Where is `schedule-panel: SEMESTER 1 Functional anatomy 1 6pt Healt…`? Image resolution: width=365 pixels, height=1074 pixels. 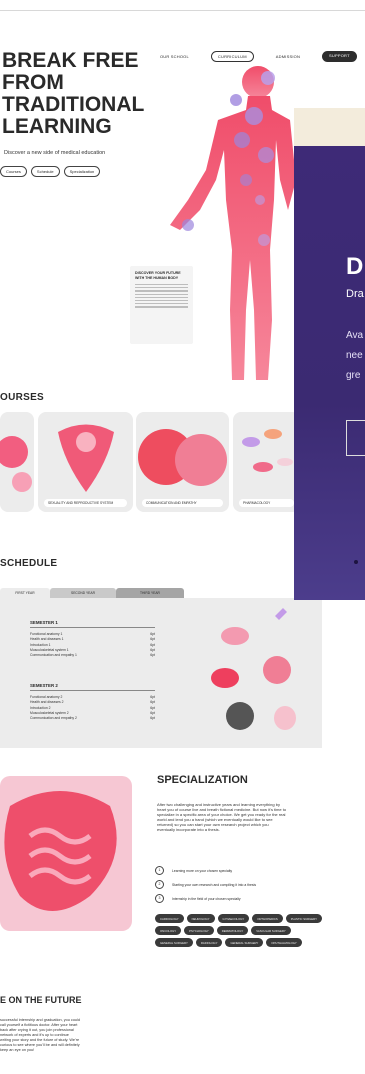 schedule-panel: SEMESTER 1 Functional anatomy 1 6pt Healt… is located at coordinates (161, 673).